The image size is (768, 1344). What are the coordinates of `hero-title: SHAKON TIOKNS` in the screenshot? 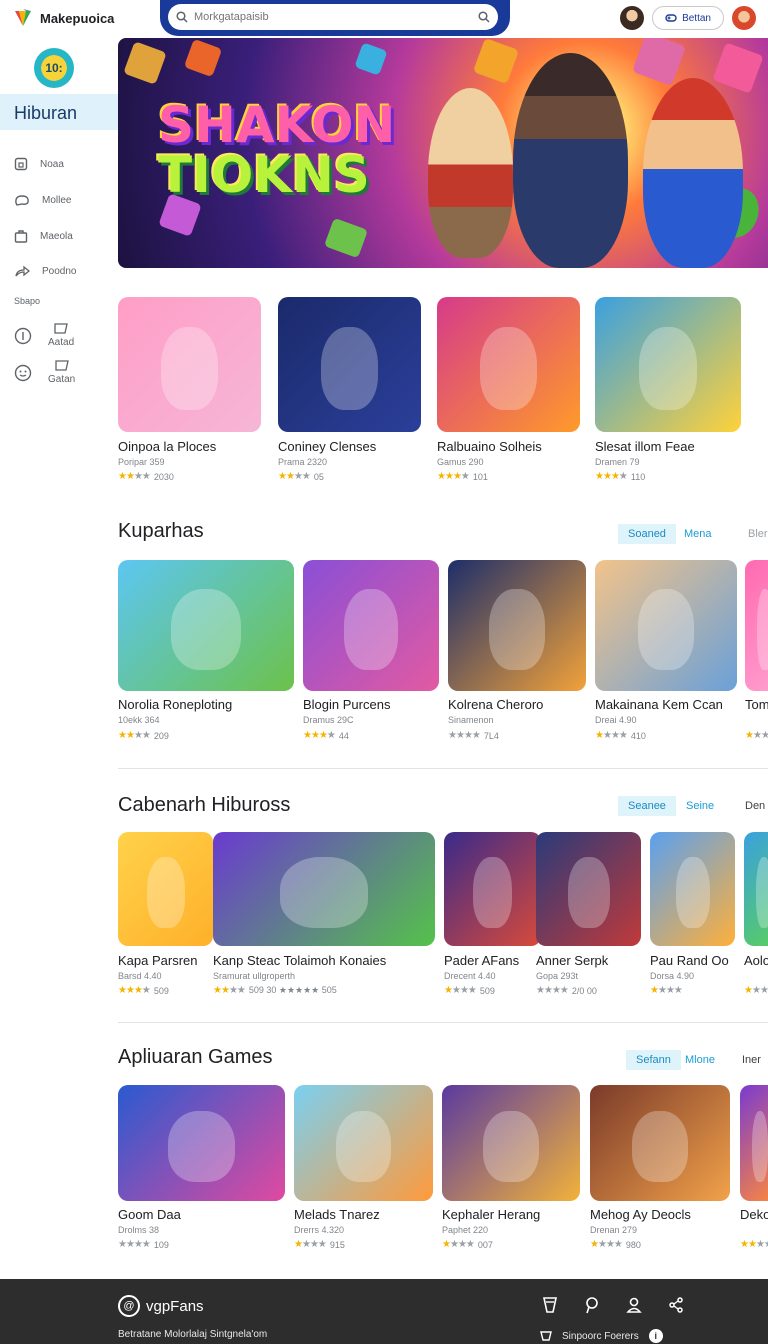 It's located at (276, 150).